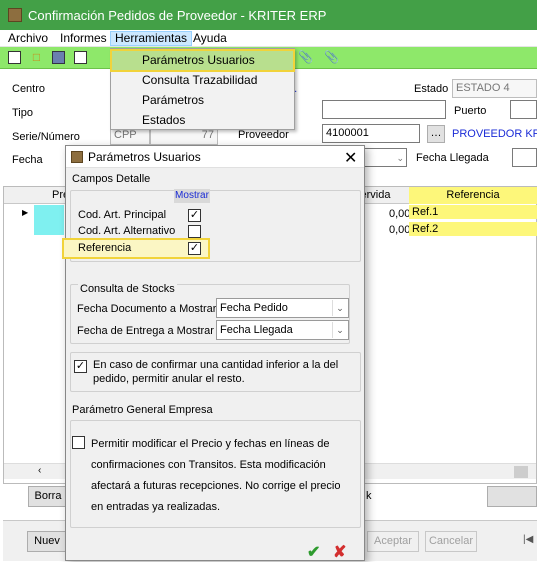 This screenshot has height=562, width=537. Describe the element at coordinates (27, 160) in the screenshot. I see `fecha-label: Fecha` at that location.